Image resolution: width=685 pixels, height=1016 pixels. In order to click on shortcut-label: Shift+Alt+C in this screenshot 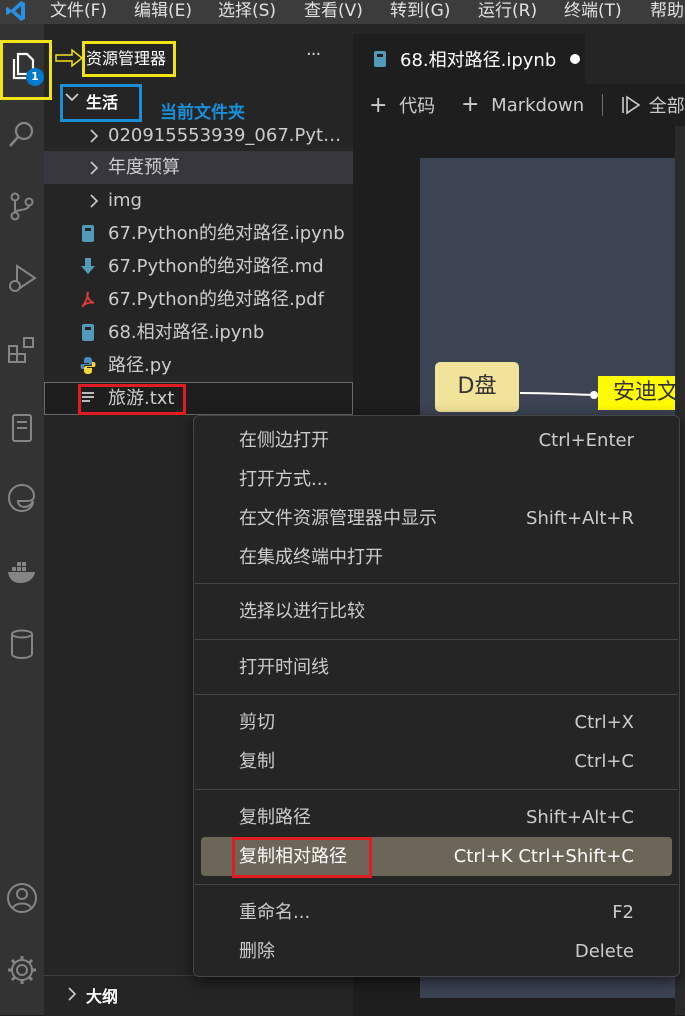, I will do `click(579, 817)`.